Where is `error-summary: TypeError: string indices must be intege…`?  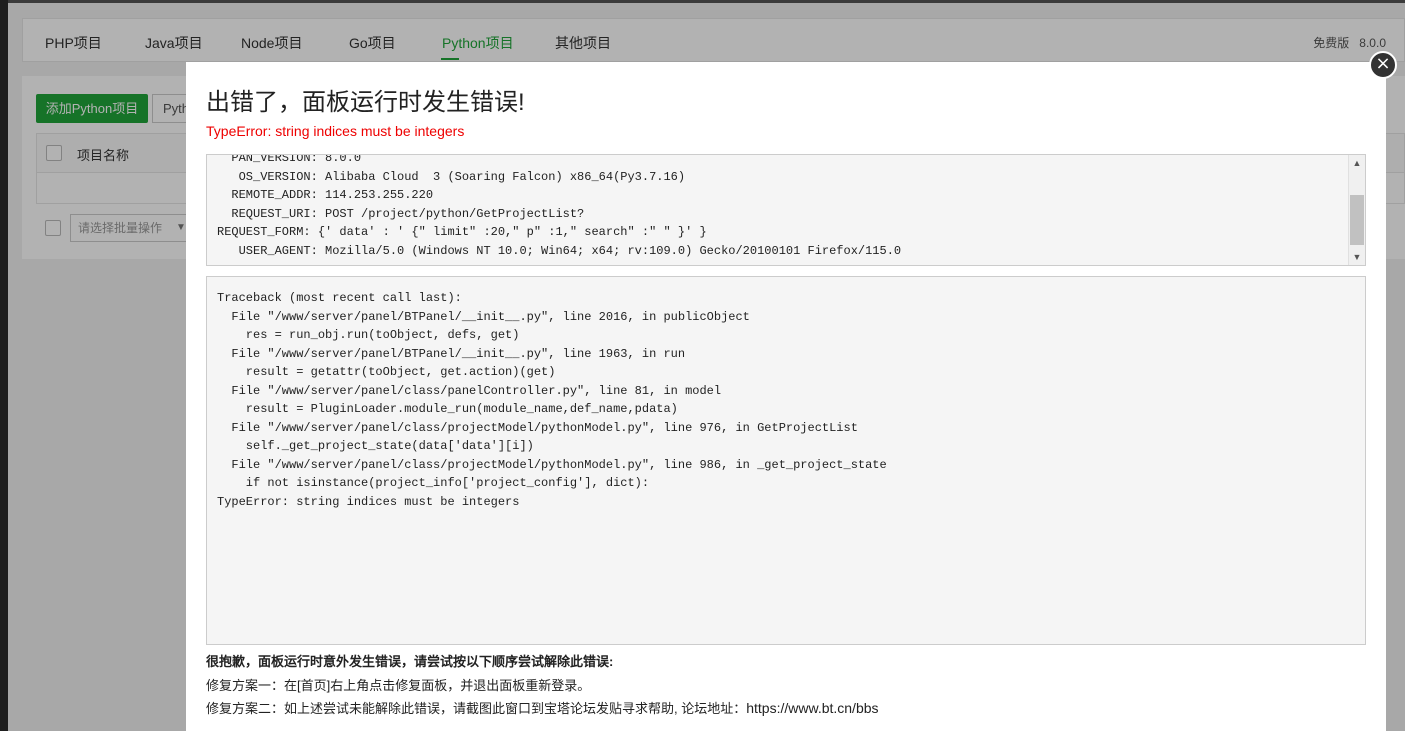
error-summary: TypeError: string indices must be intege… is located at coordinates (335, 131).